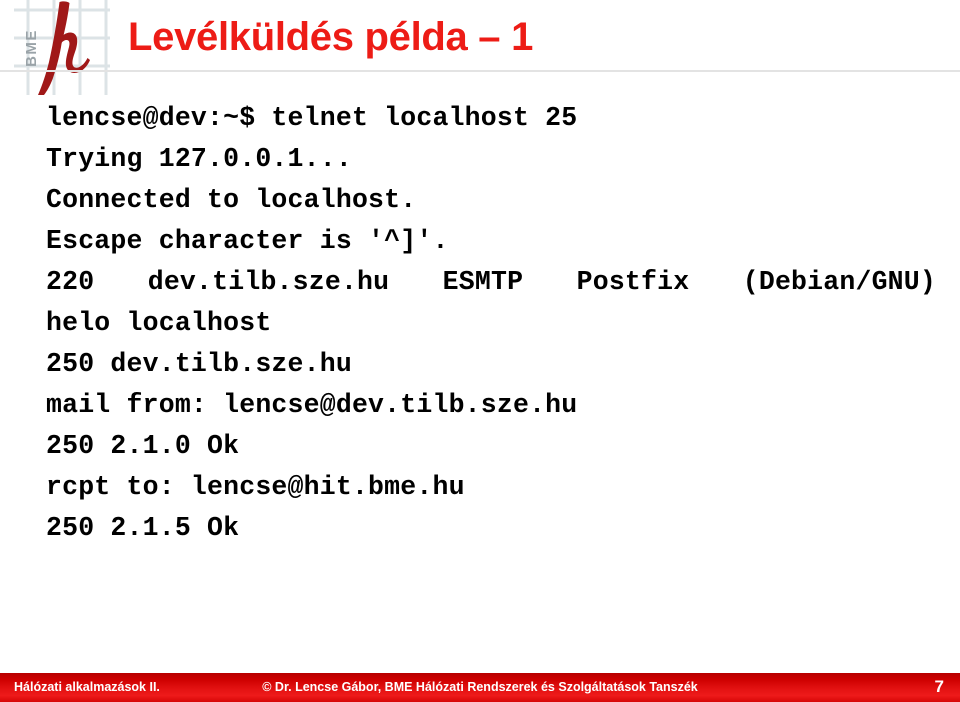 The image size is (960, 702). Describe the element at coordinates (247, 241) in the screenshot. I see `terminal-line: Escape character is '^]'.` at that location.